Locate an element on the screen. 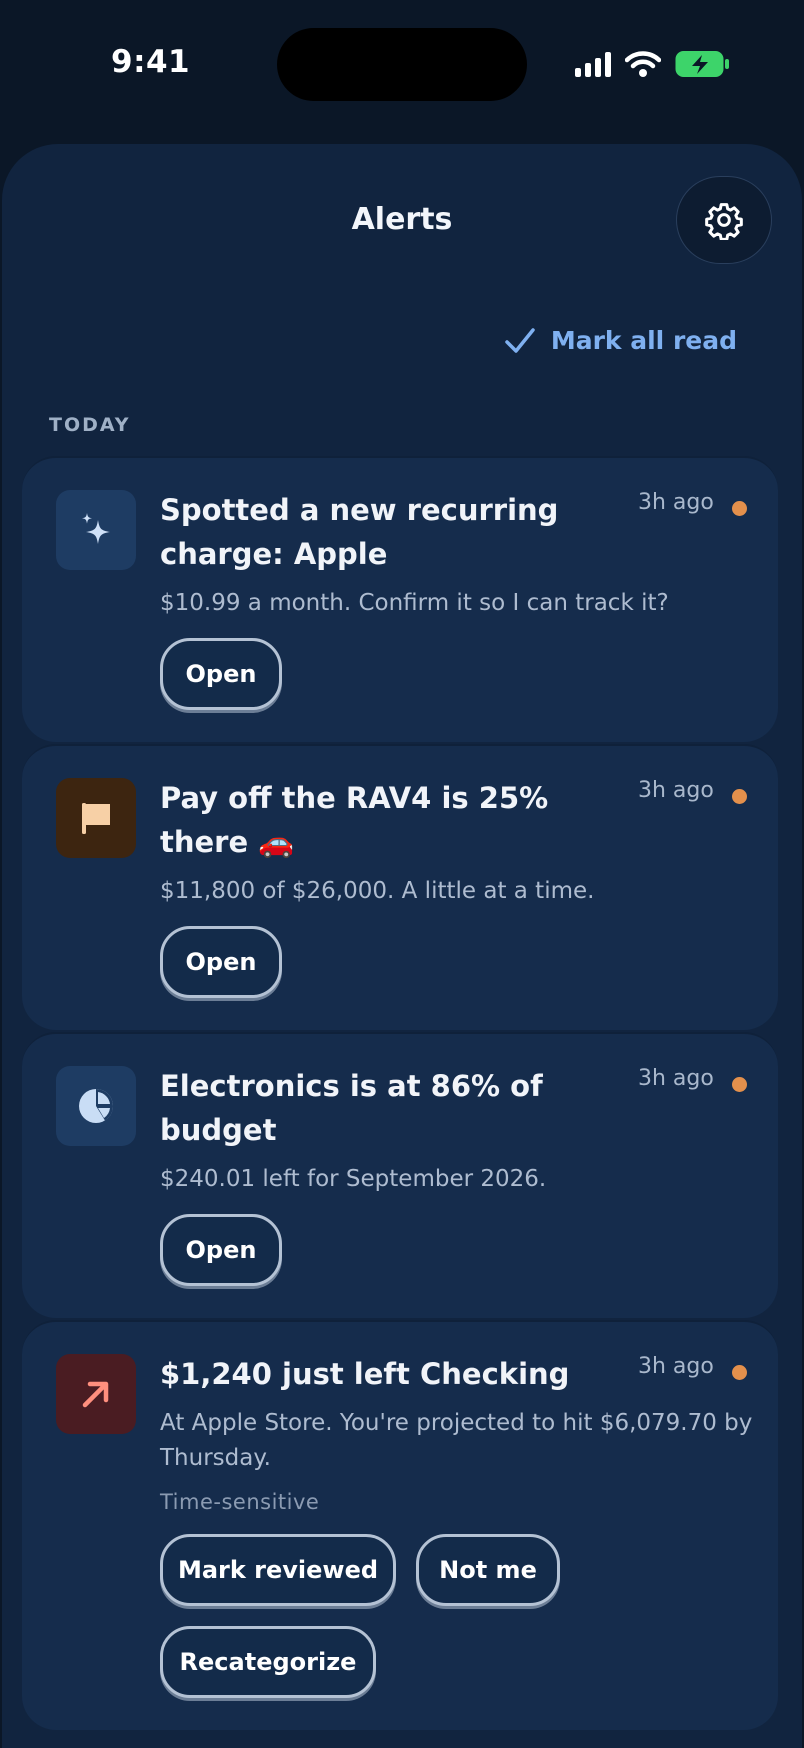 This screenshot has height=1748, width=804. alert-title: Electronics is at 86% of budget is located at coordinates (351, 1108).